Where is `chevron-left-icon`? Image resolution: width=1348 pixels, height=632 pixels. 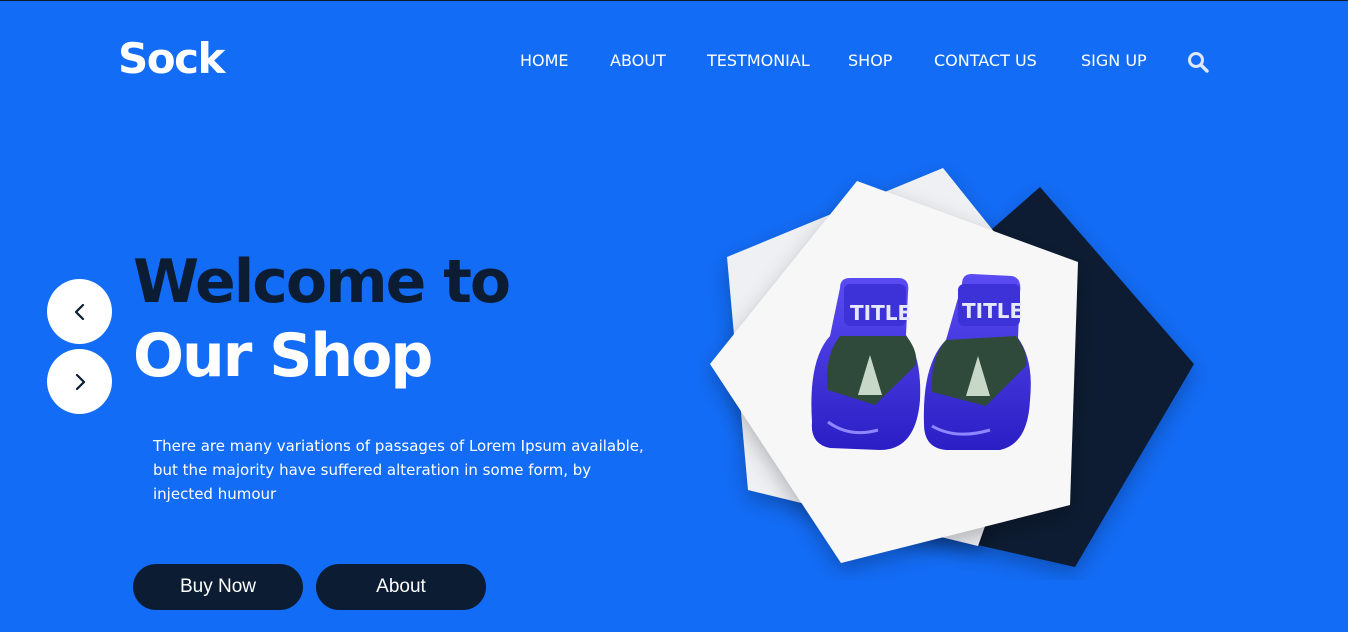 chevron-left-icon is located at coordinates (79, 311).